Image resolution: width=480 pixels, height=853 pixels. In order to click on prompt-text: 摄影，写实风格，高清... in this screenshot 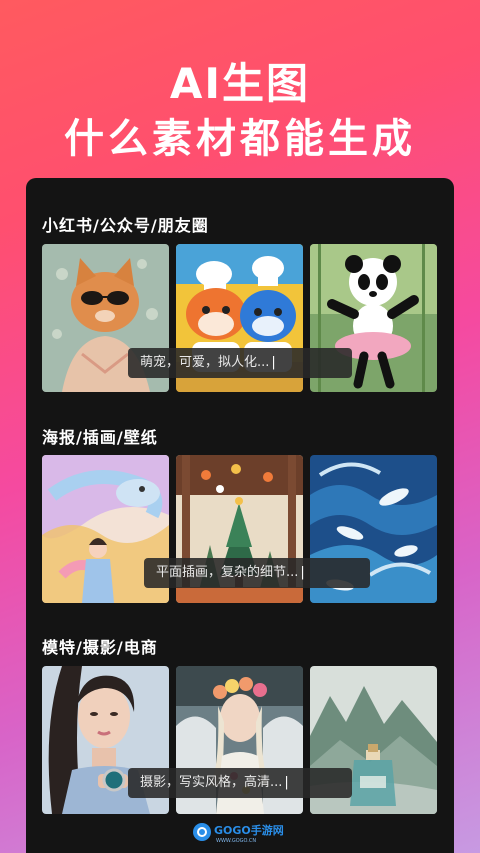, I will do `click(211, 782)`.